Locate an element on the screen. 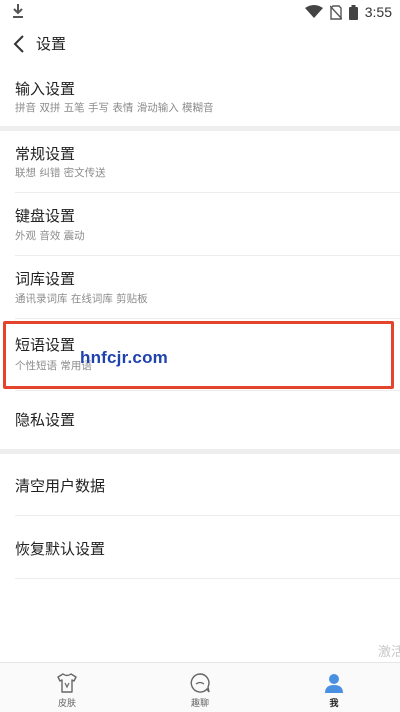 Image resolution: width=400 pixels, height=712 pixels. tab-label: 我 is located at coordinates (334, 704).